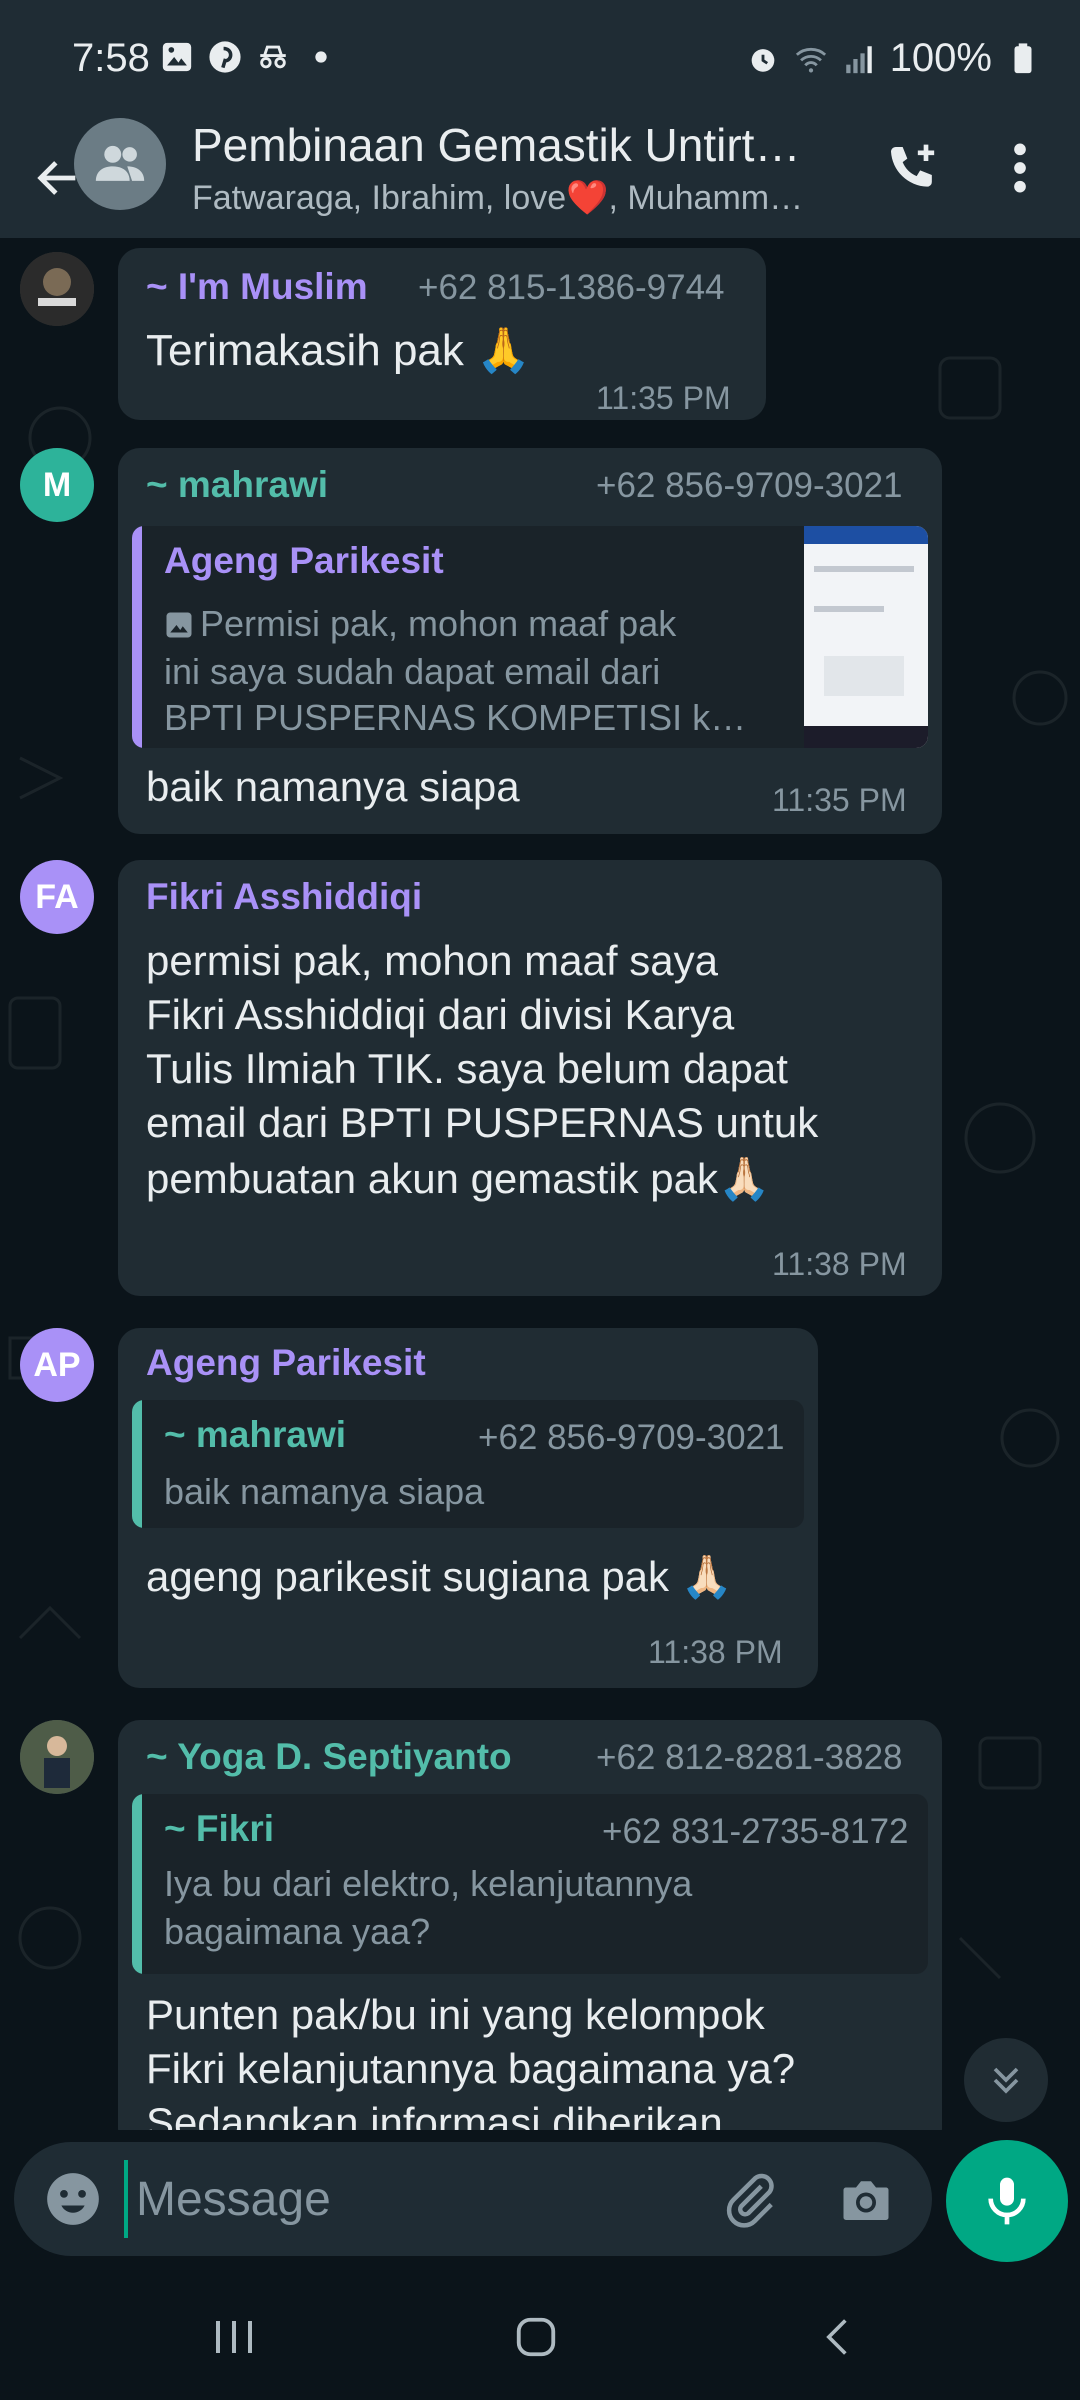 The image size is (1080, 2400). I want to click on back-nav-button, so click(838, 2337).